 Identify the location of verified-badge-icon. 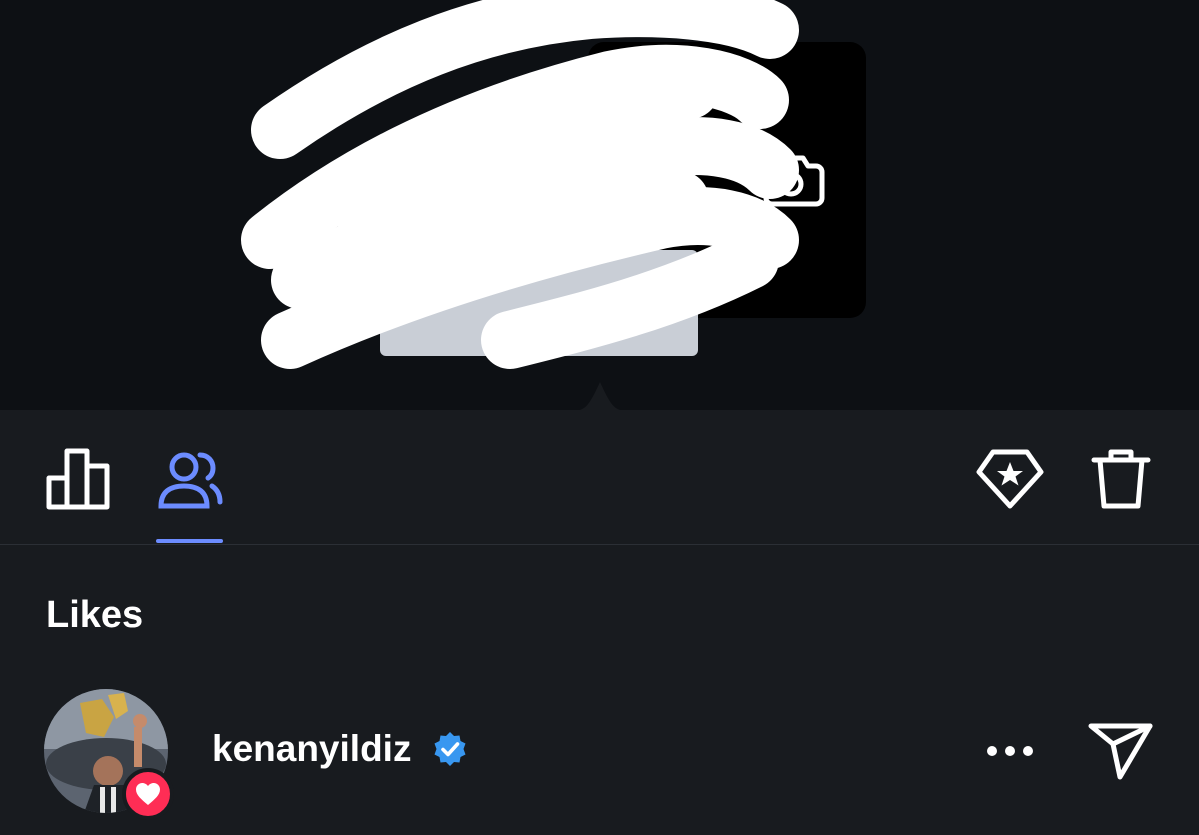
(450, 749).